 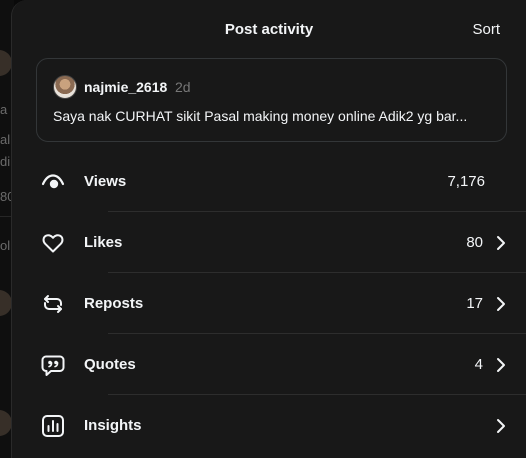 I want to click on metric-label: Views, so click(x=105, y=181).